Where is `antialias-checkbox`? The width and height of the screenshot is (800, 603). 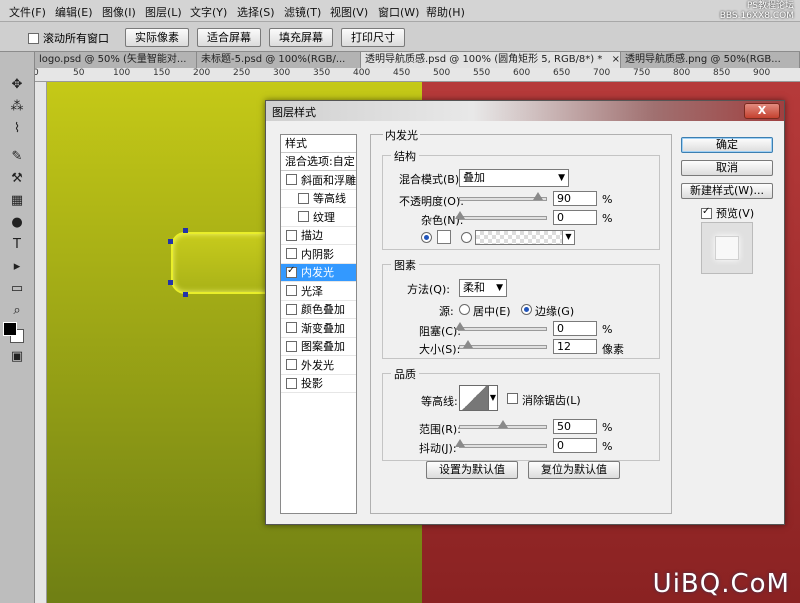 antialias-checkbox is located at coordinates (512, 398).